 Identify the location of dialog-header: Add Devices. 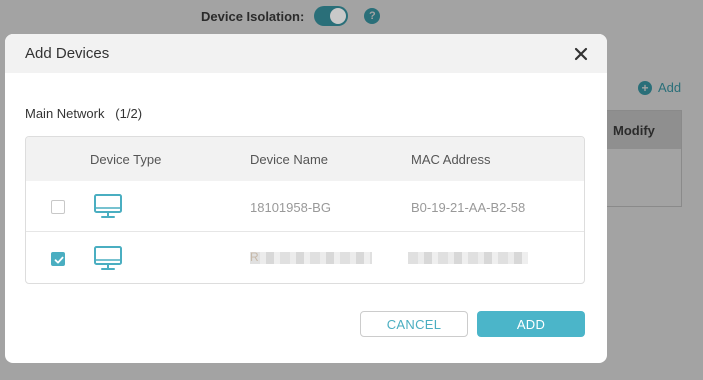
(306, 53).